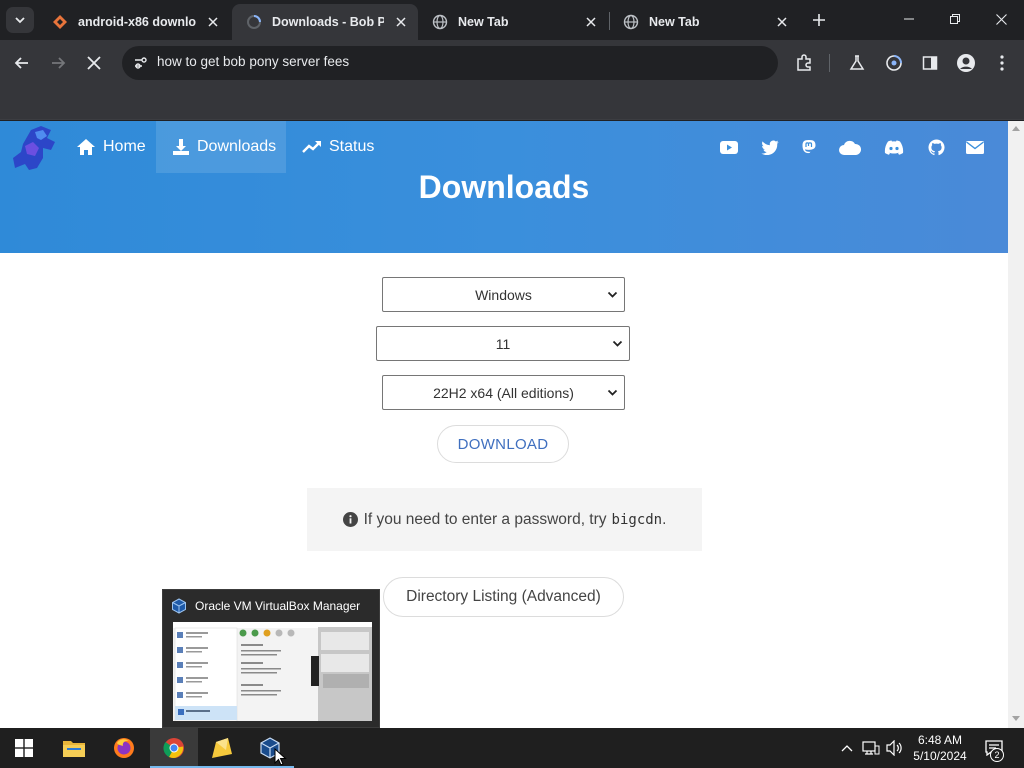 The width and height of the screenshot is (1024, 768). What do you see at coordinates (930, 63) in the screenshot?
I see `side-panel-button` at bounding box center [930, 63].